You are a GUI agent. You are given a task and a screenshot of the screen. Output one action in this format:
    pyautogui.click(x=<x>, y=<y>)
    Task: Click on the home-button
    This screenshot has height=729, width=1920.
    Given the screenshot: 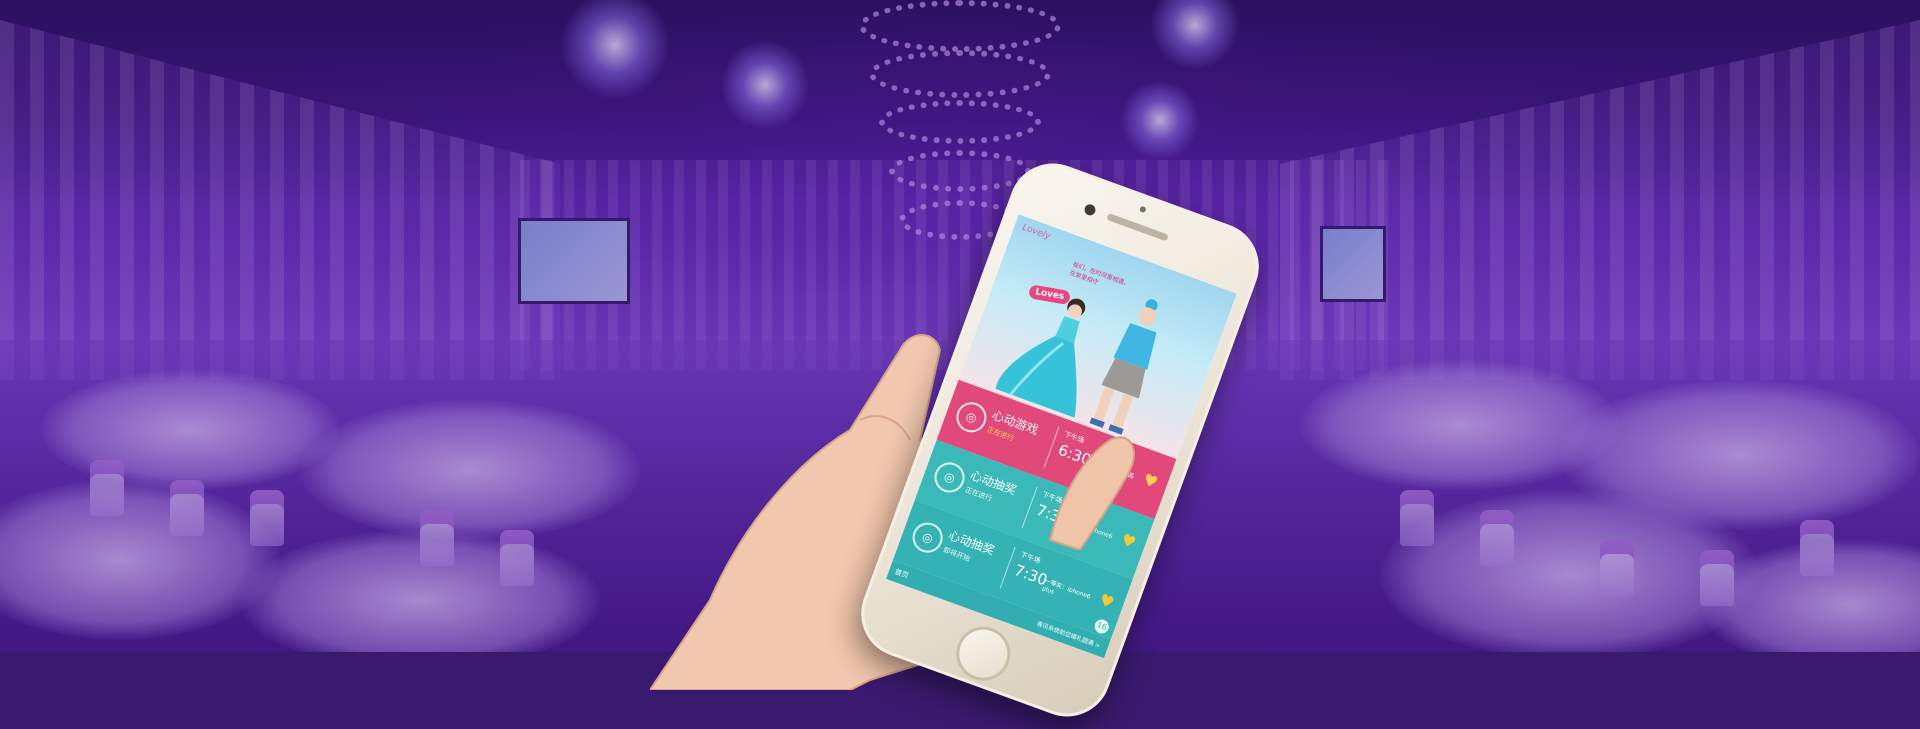 What is the action you would take?
    pyautogui.click(x=983, y=654)
    